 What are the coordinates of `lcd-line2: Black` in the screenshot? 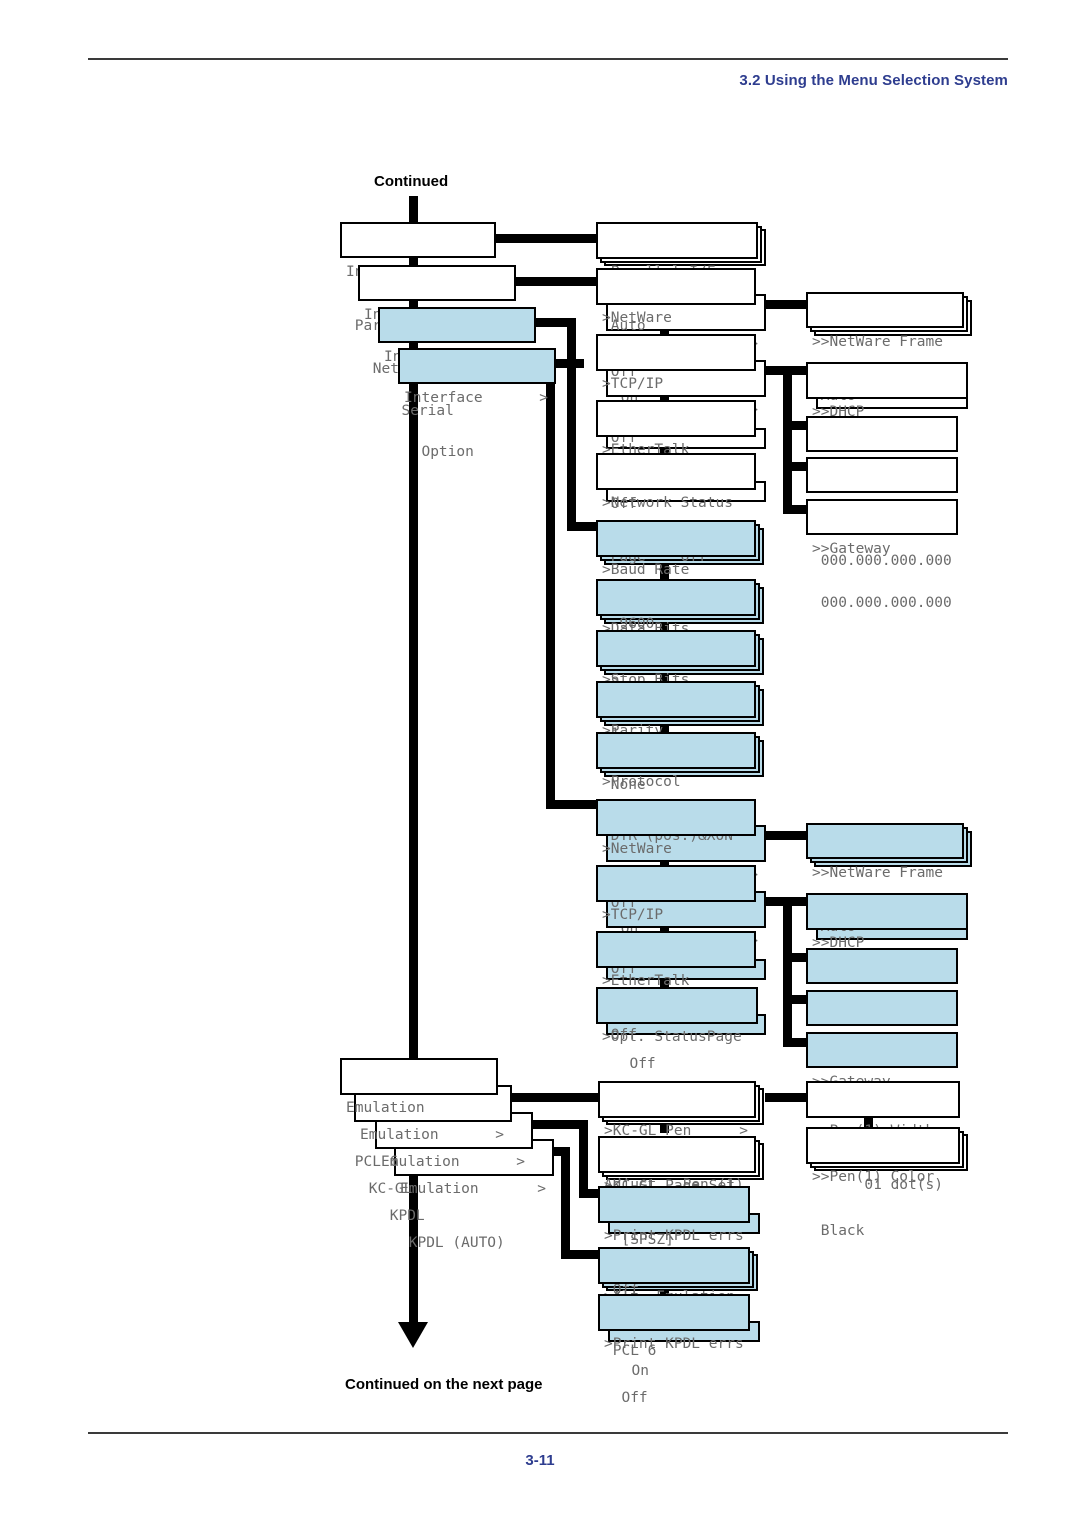 It's located at (838, 1231).